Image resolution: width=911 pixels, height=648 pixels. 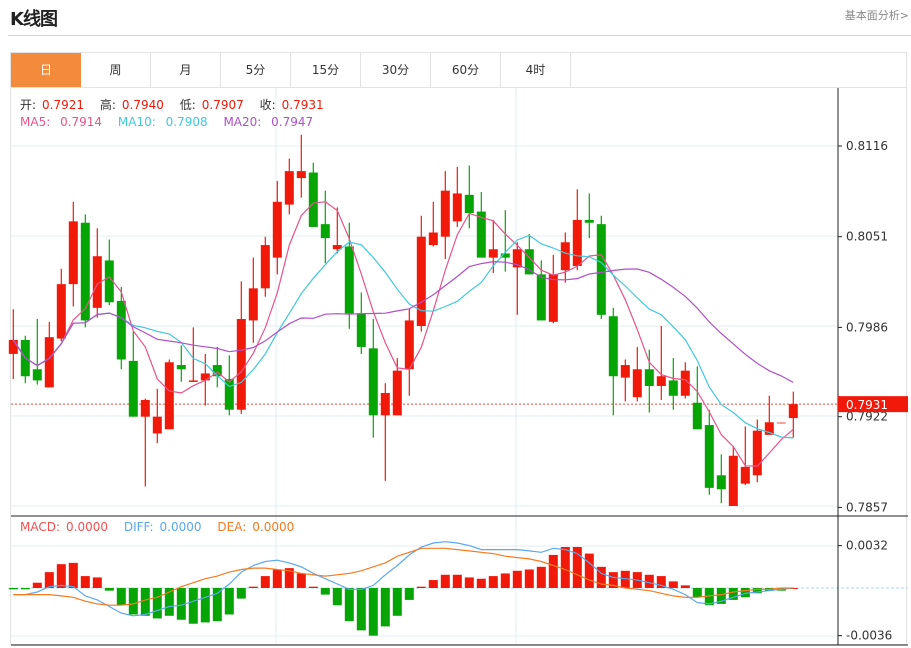 I want to click on ma10-label: MA10:, so click(x=136, y=122).